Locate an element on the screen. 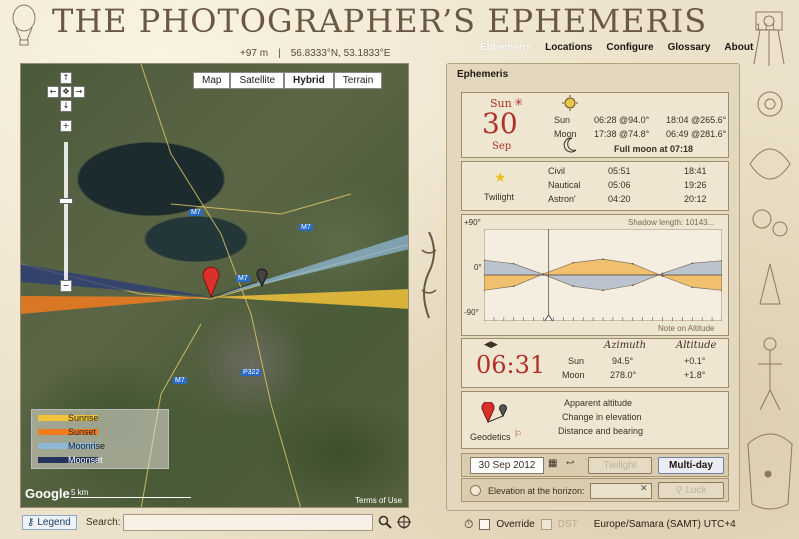 This screenshot has height=539, width=799. sun-icon is located at coordinates (570, 103).